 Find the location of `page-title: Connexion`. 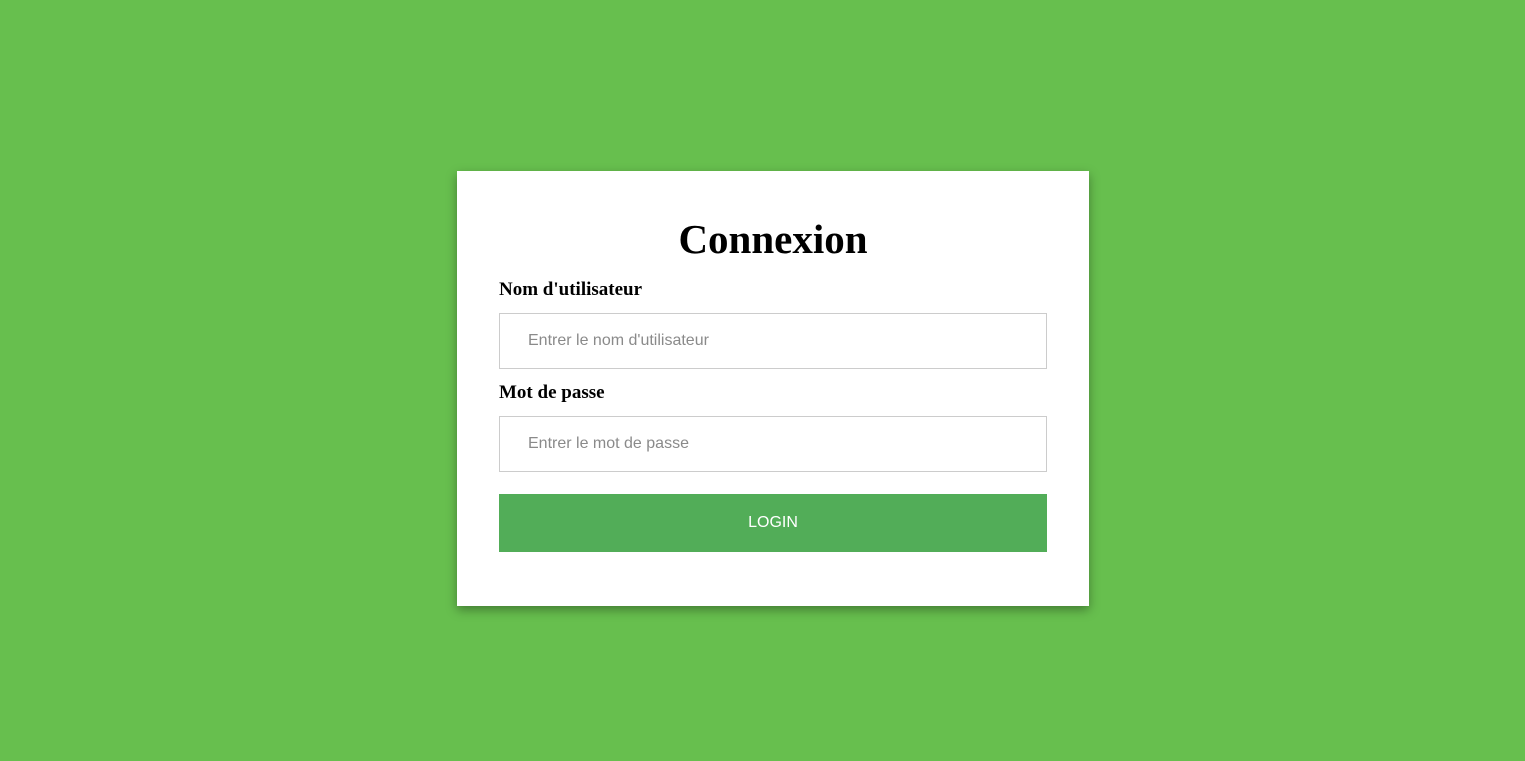

page-title: Connexion is located at coordinates (773, 239).